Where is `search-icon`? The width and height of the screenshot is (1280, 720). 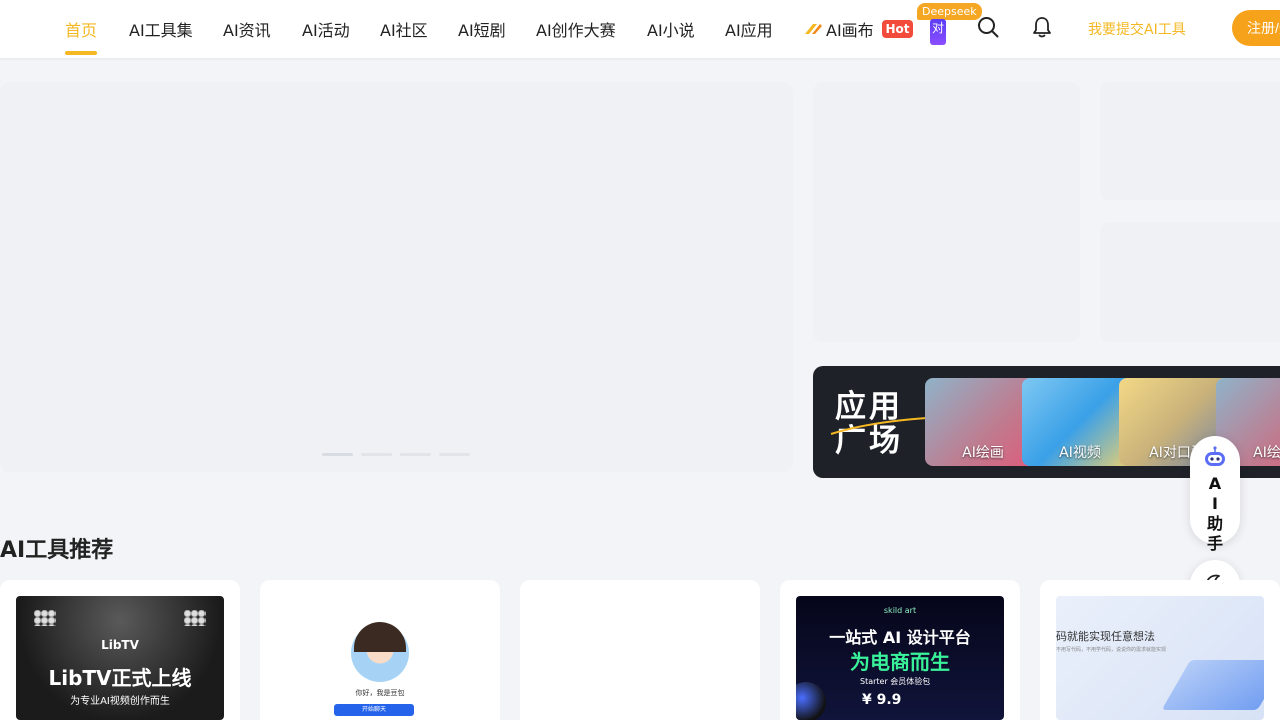 search-icon is located at coordinates (988, 27).